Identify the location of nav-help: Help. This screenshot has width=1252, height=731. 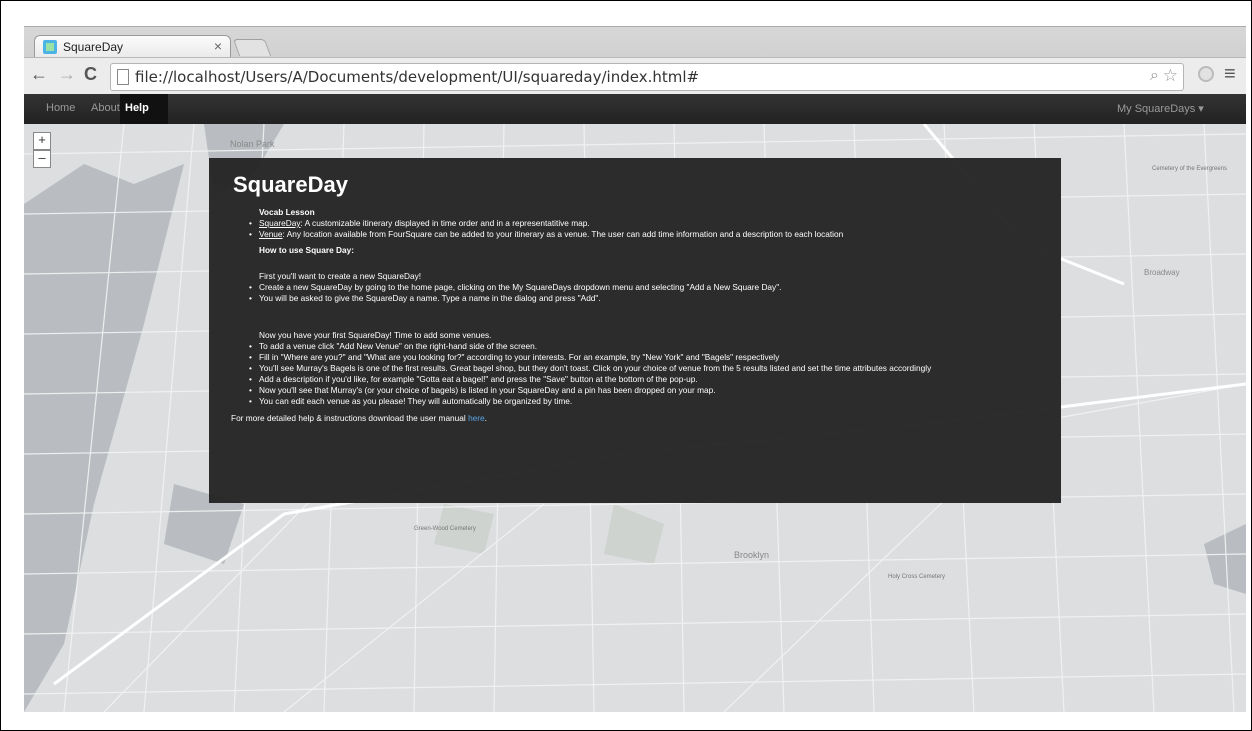
(144, 109).